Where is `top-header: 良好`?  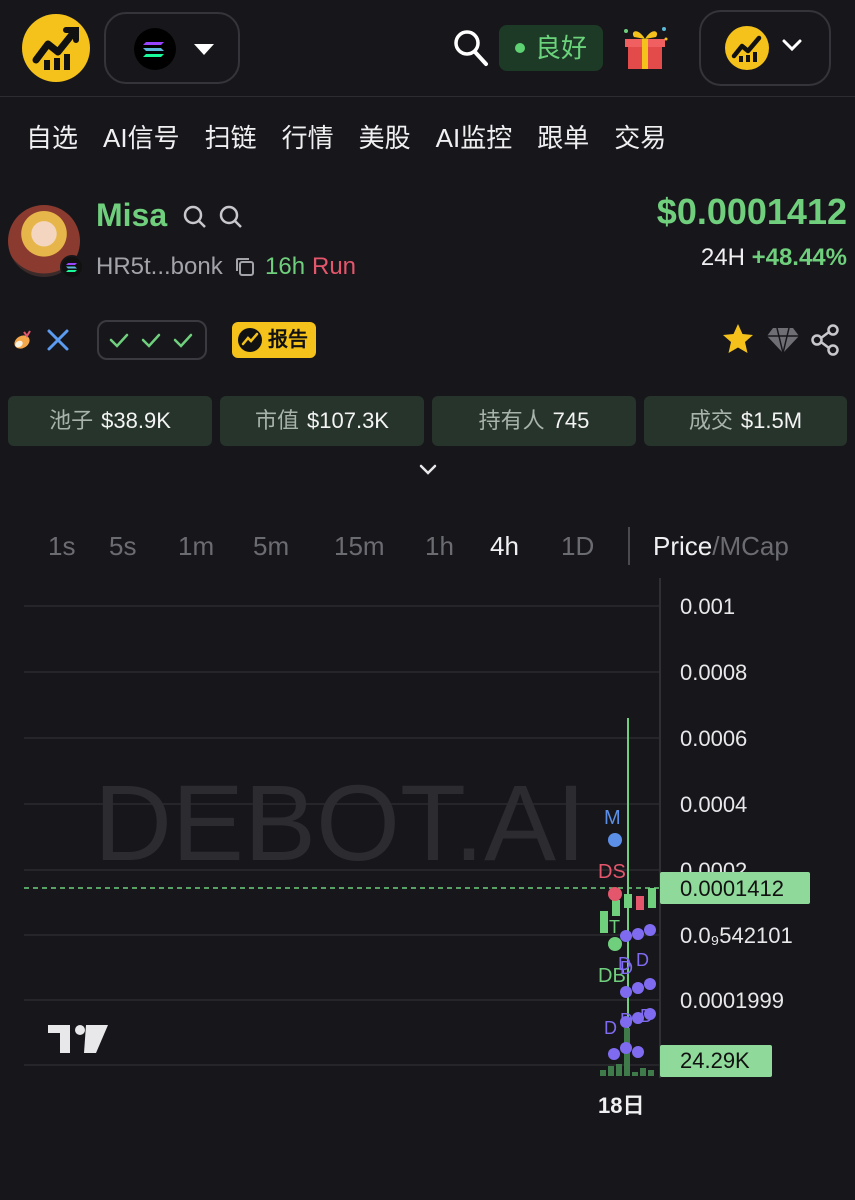
top-header: 良好 is located at coordinates (427, 48).